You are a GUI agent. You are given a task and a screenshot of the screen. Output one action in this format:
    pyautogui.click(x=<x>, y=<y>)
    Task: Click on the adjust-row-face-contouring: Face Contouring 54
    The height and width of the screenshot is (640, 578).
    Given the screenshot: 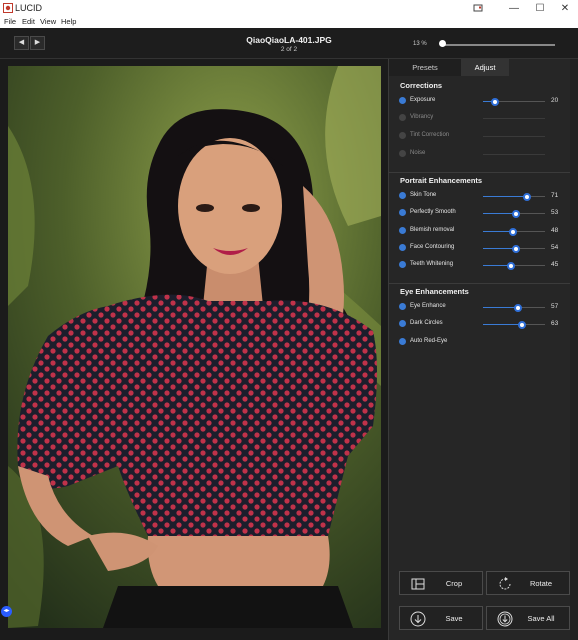 What is the action you would take?
    pyautogui.click(x=480, y=248)
    